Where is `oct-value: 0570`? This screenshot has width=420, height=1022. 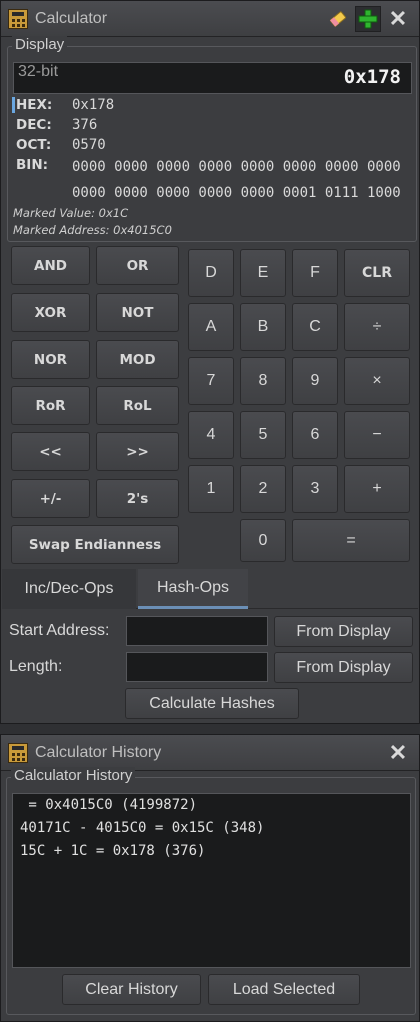 oct-value: 0570 is located at coordinates (89, 145).